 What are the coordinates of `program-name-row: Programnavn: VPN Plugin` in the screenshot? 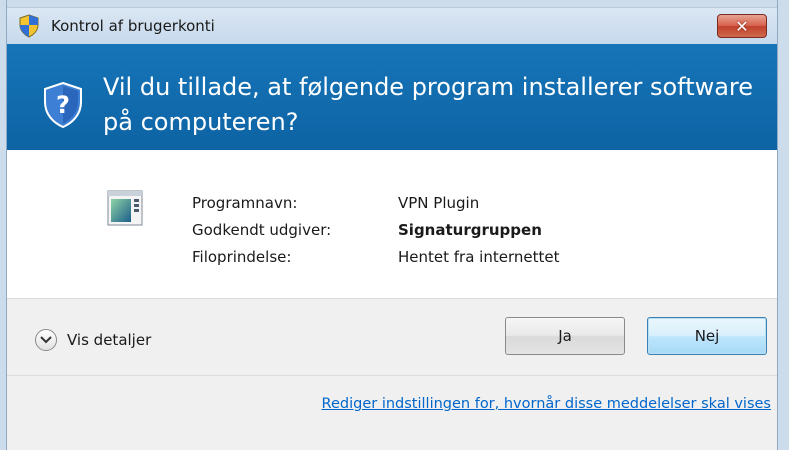 It's located at (375, 203).